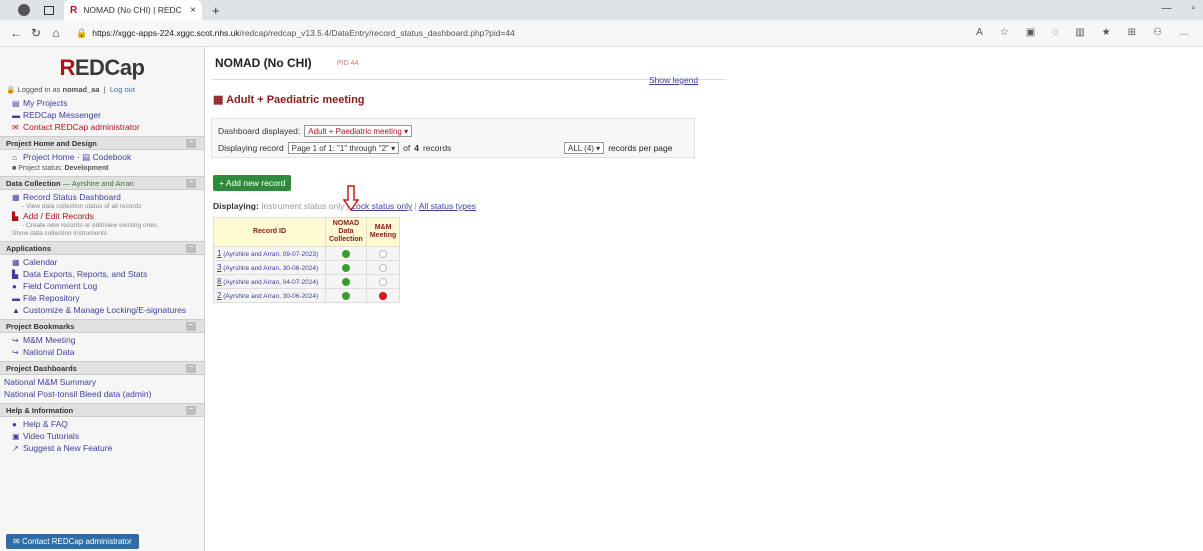 The image size is (1203, 551). I want to click on suggest-feature-link: ↗ Suggest a New Feature, so click(102, 448).